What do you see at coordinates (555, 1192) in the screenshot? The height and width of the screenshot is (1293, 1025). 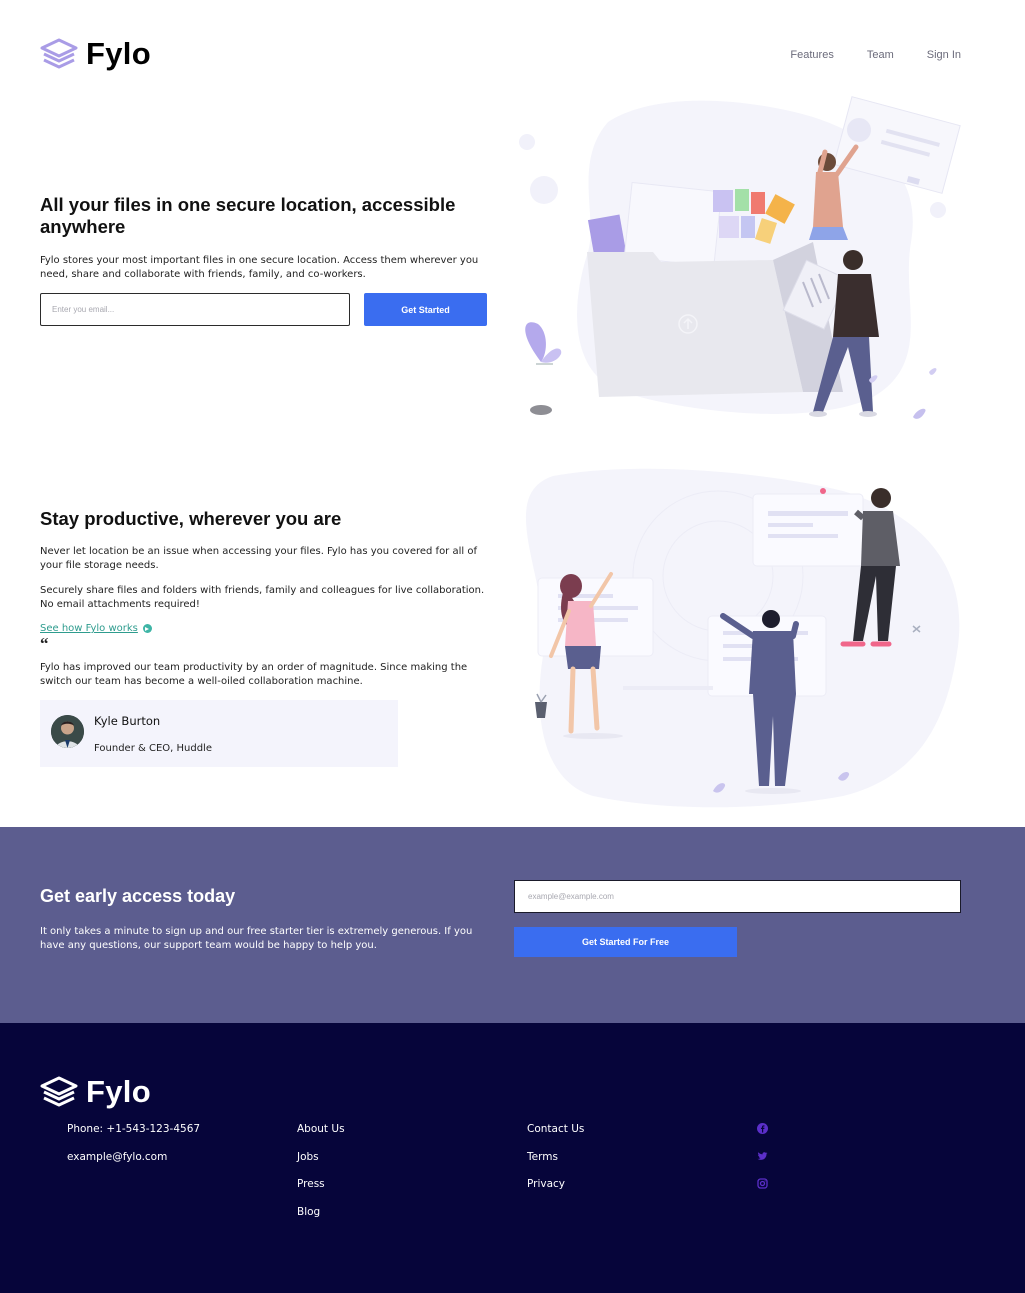 I see `footer-link-privacy: Privacy` at bounding box center [555, 1192].